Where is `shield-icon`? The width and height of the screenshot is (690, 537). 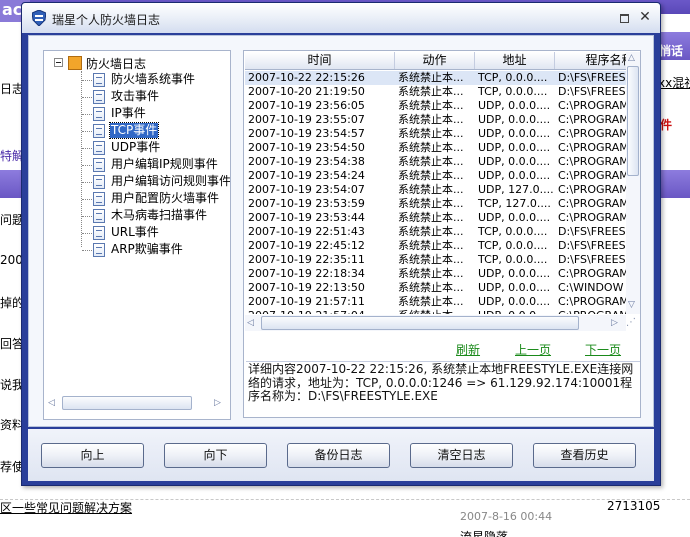 shield-icon is located at coordinates (39, 18).